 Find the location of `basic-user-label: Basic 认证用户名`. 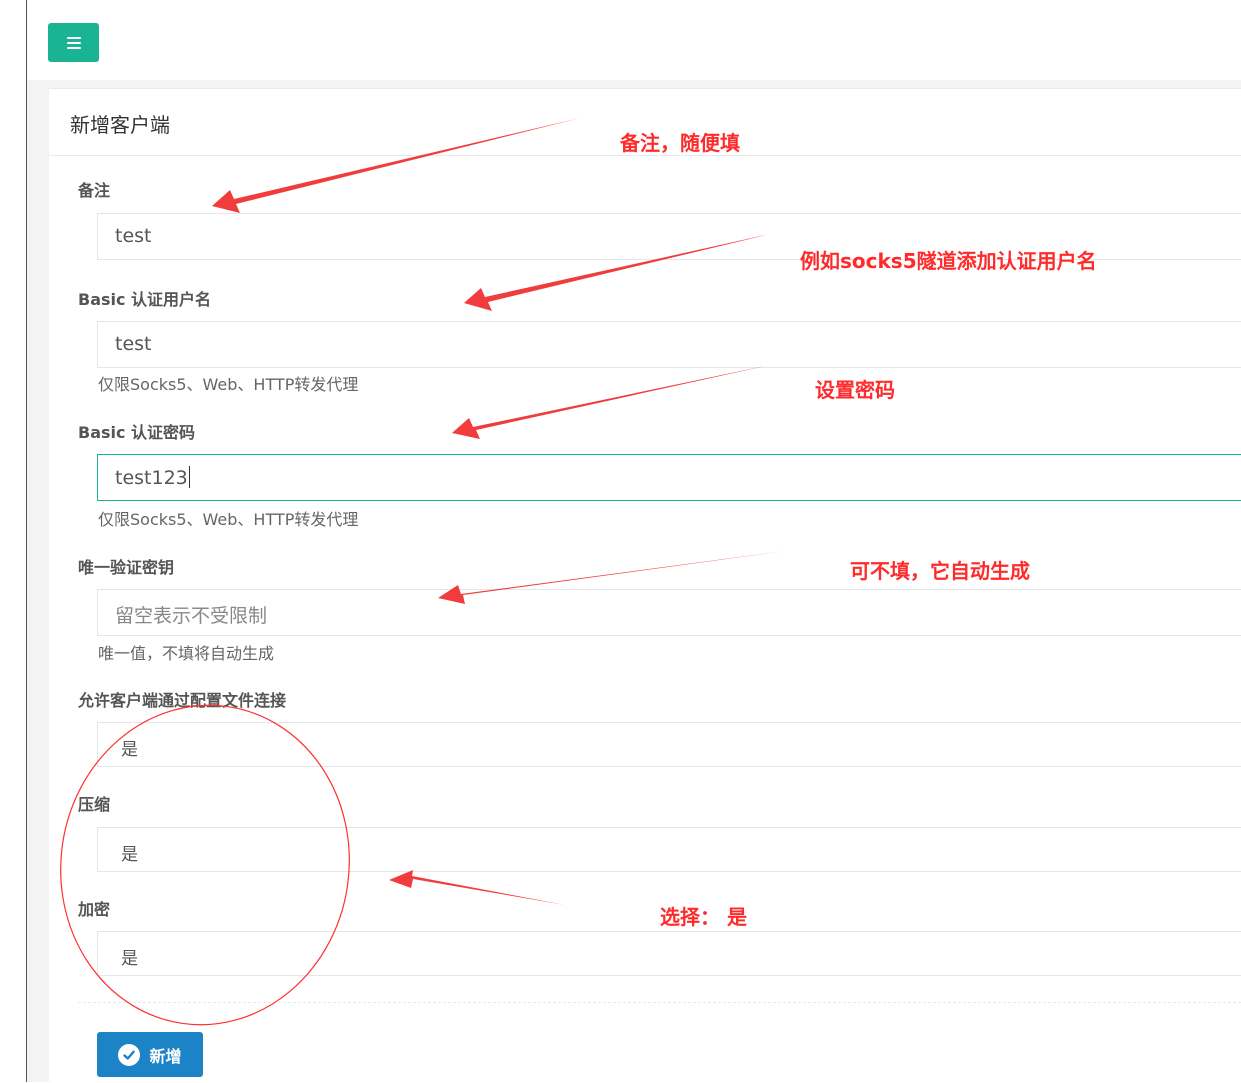

basic-user-label: Basic 认证用户名 is located at coordinates (145, 299).